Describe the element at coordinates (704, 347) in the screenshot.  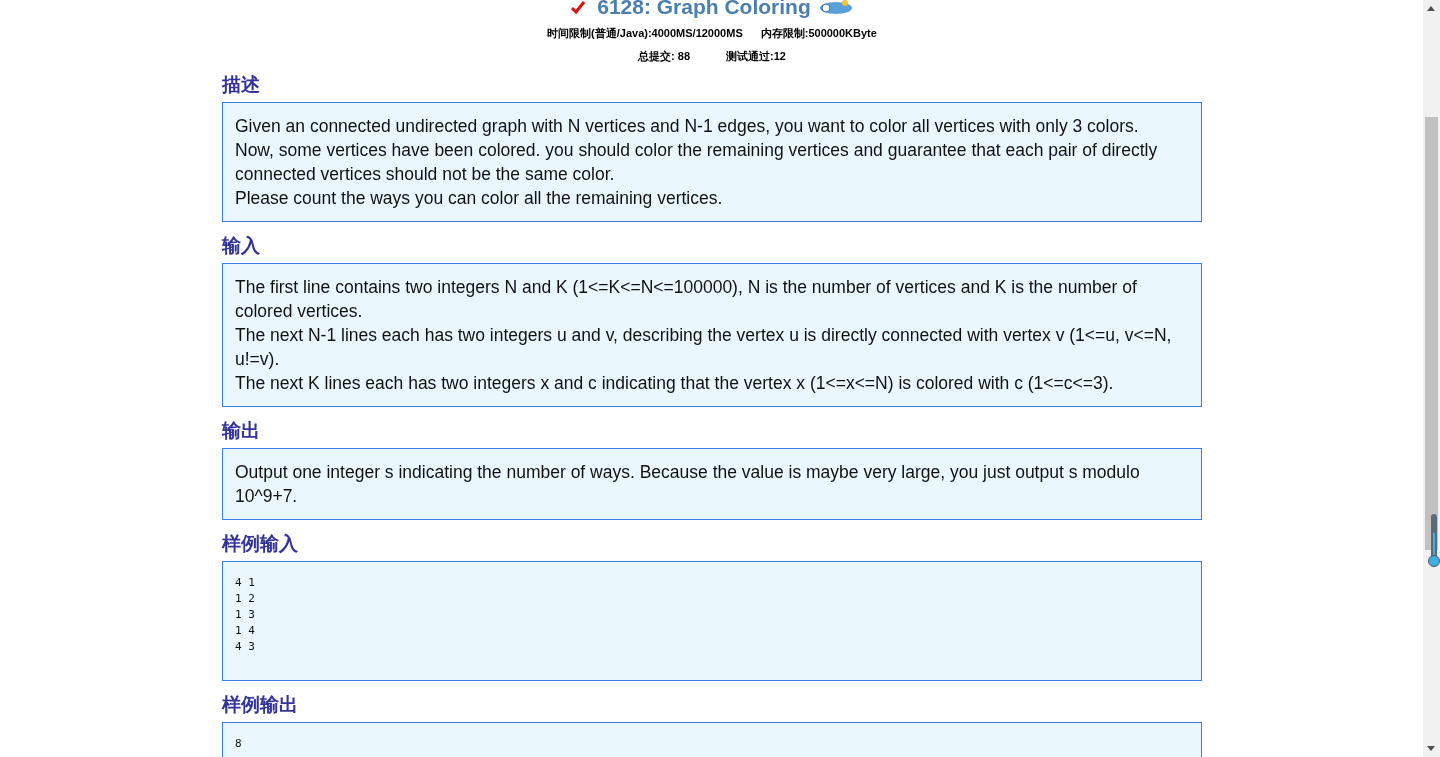
I see `paragraph: The next N-1 lines each has two integers u and v, describing the vertex u is directly connected with vertex v (1<=u, v<=N, u!=v).` at that location.